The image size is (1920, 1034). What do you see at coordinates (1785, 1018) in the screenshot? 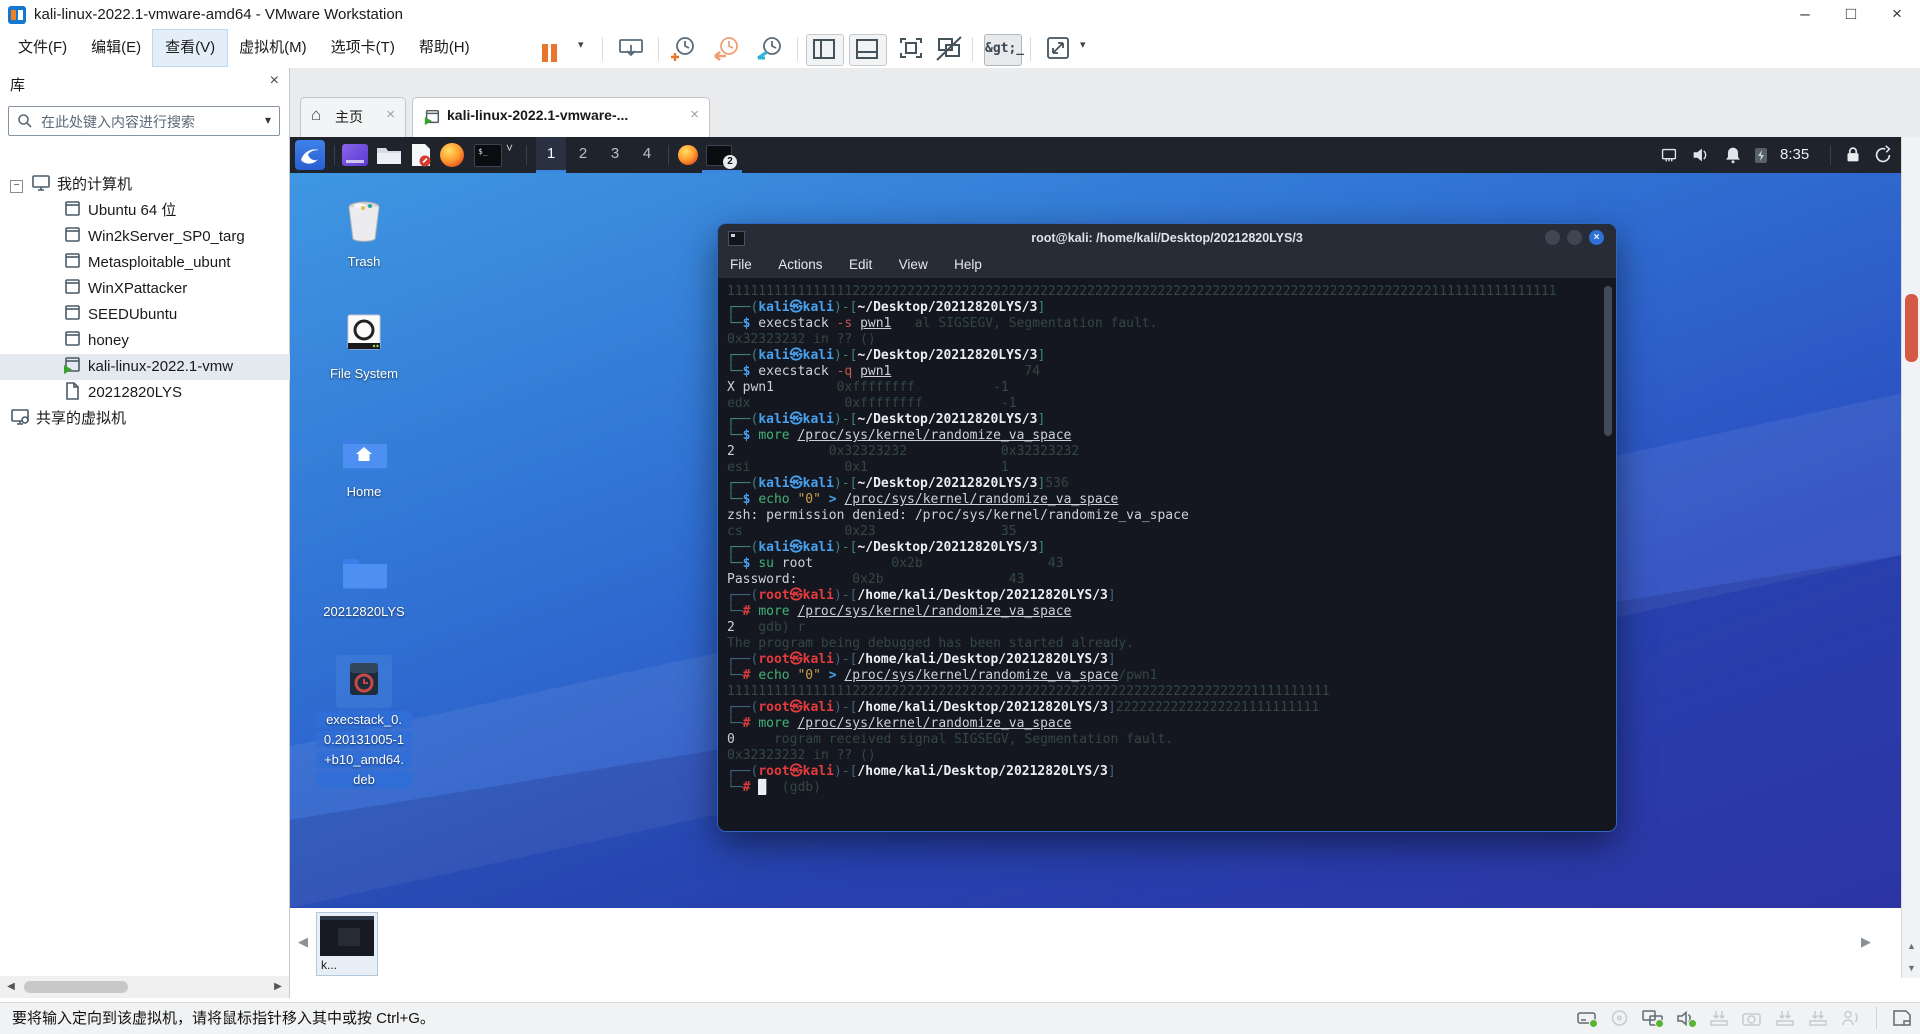
I see `usb-device-2-icon` at bounding box center [1785, 1018].